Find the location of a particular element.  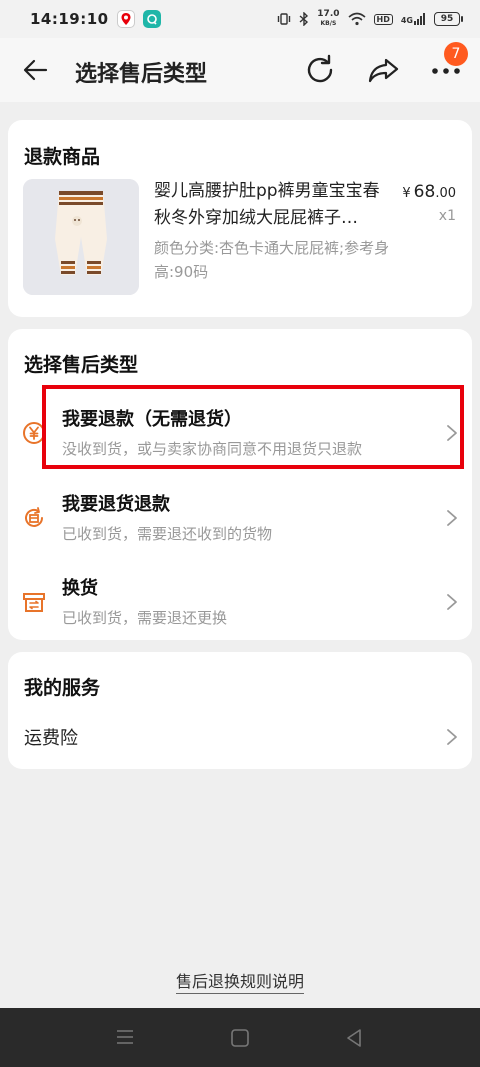

section-title-aftersale-type: 选择售后类型 is located at coordinates (81, 365).